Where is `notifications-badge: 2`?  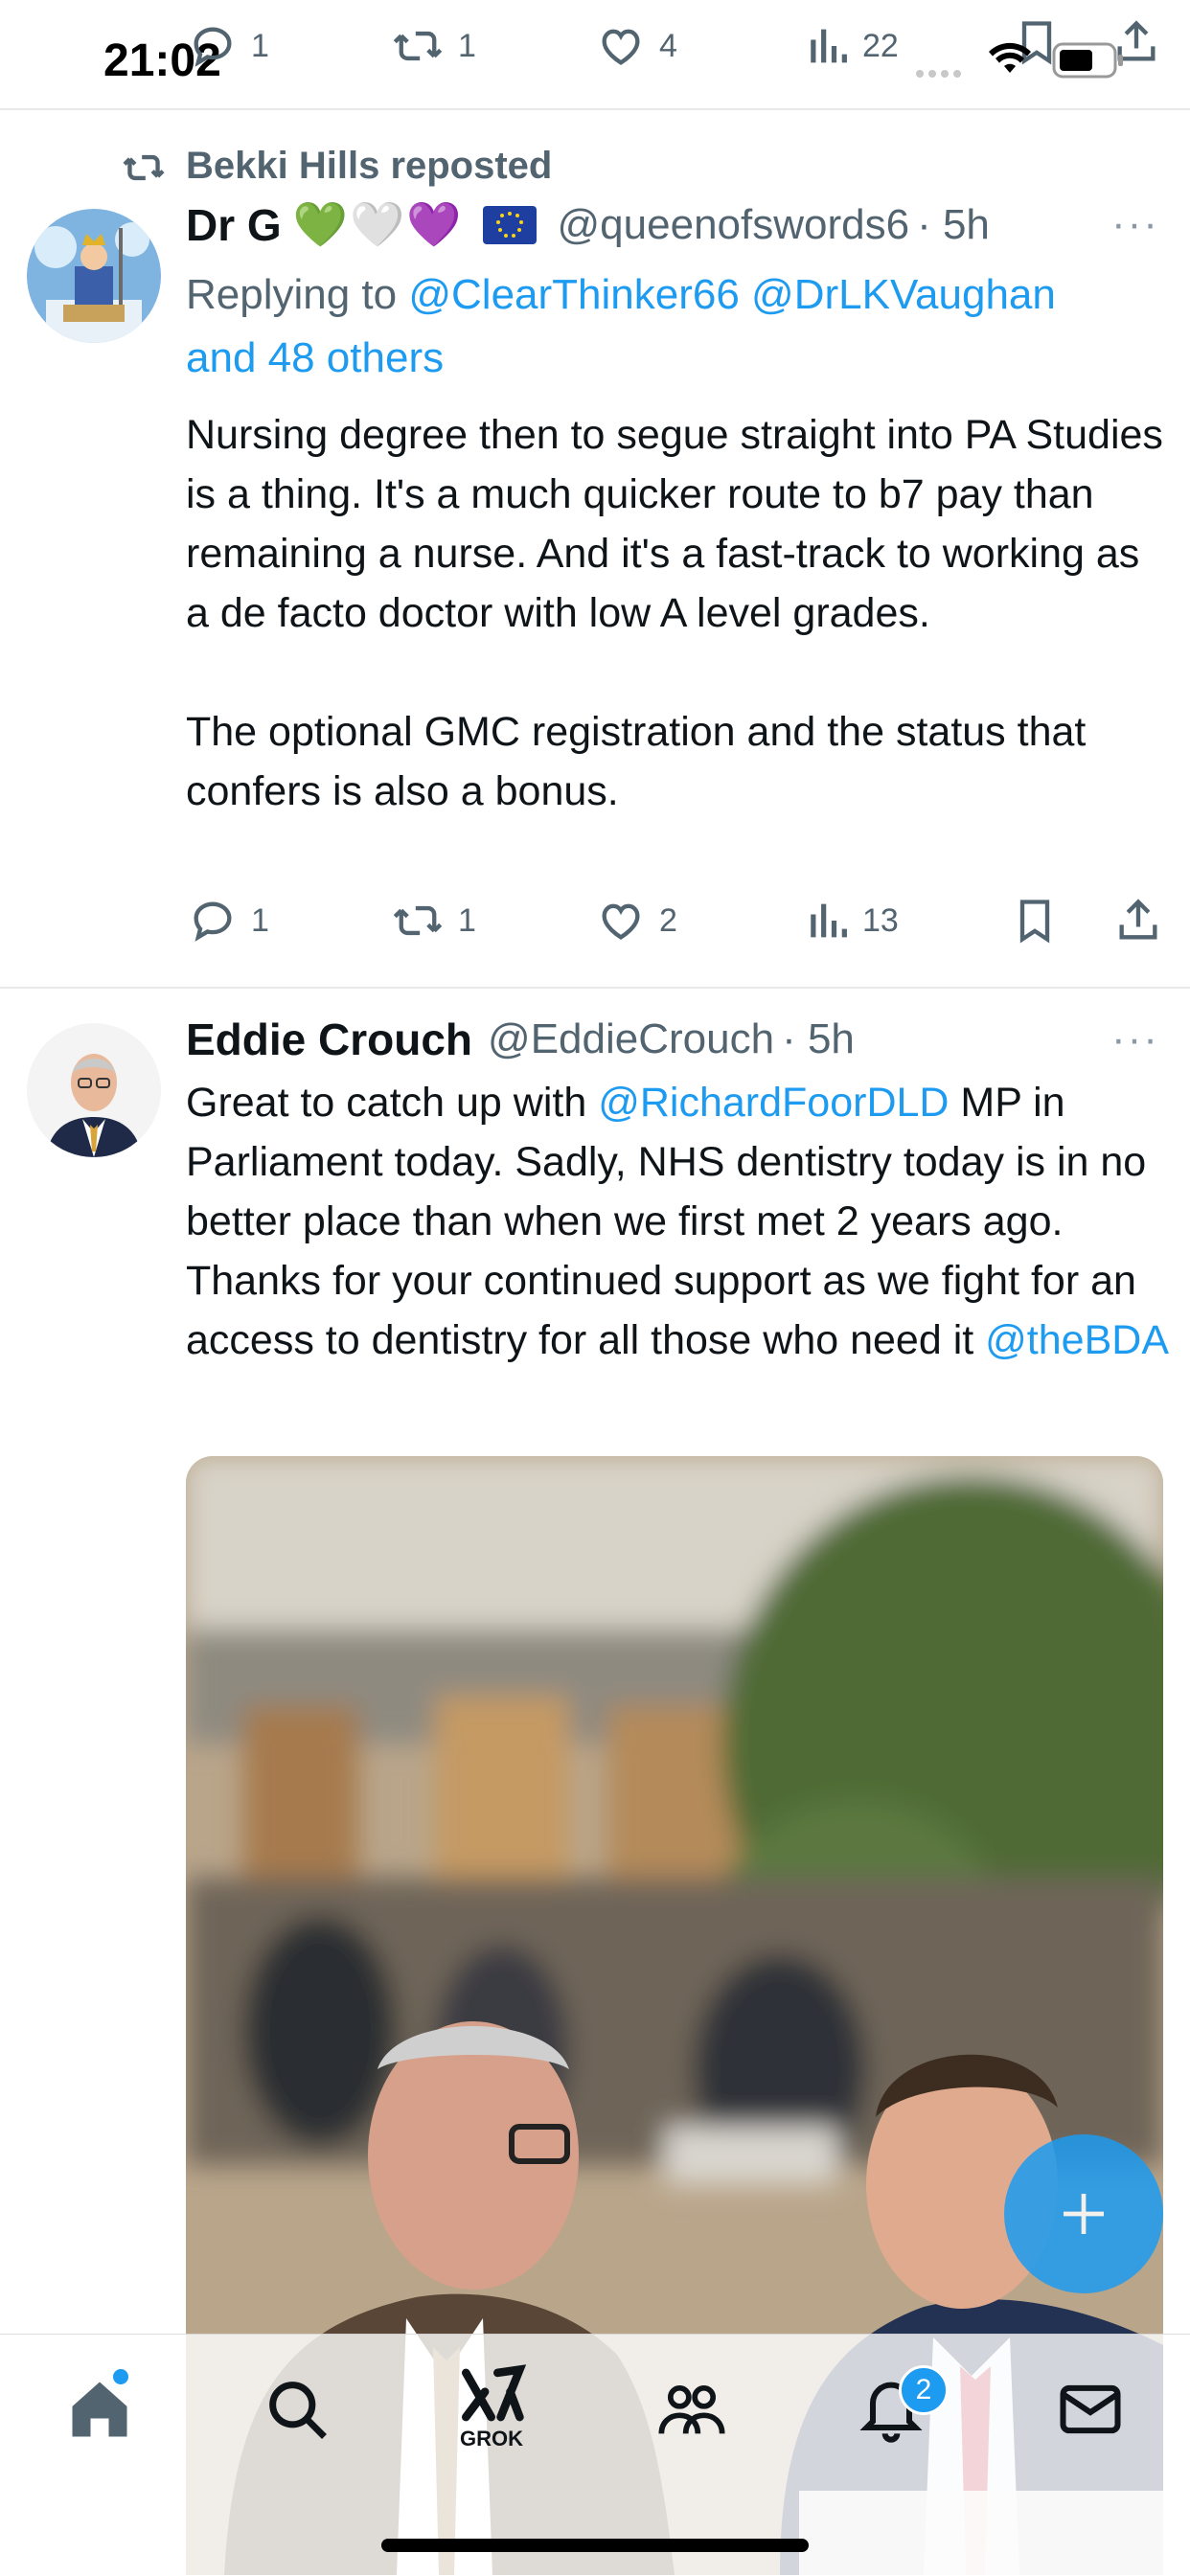 notifications-badge: 2 is located at coordinates (924, 2390).